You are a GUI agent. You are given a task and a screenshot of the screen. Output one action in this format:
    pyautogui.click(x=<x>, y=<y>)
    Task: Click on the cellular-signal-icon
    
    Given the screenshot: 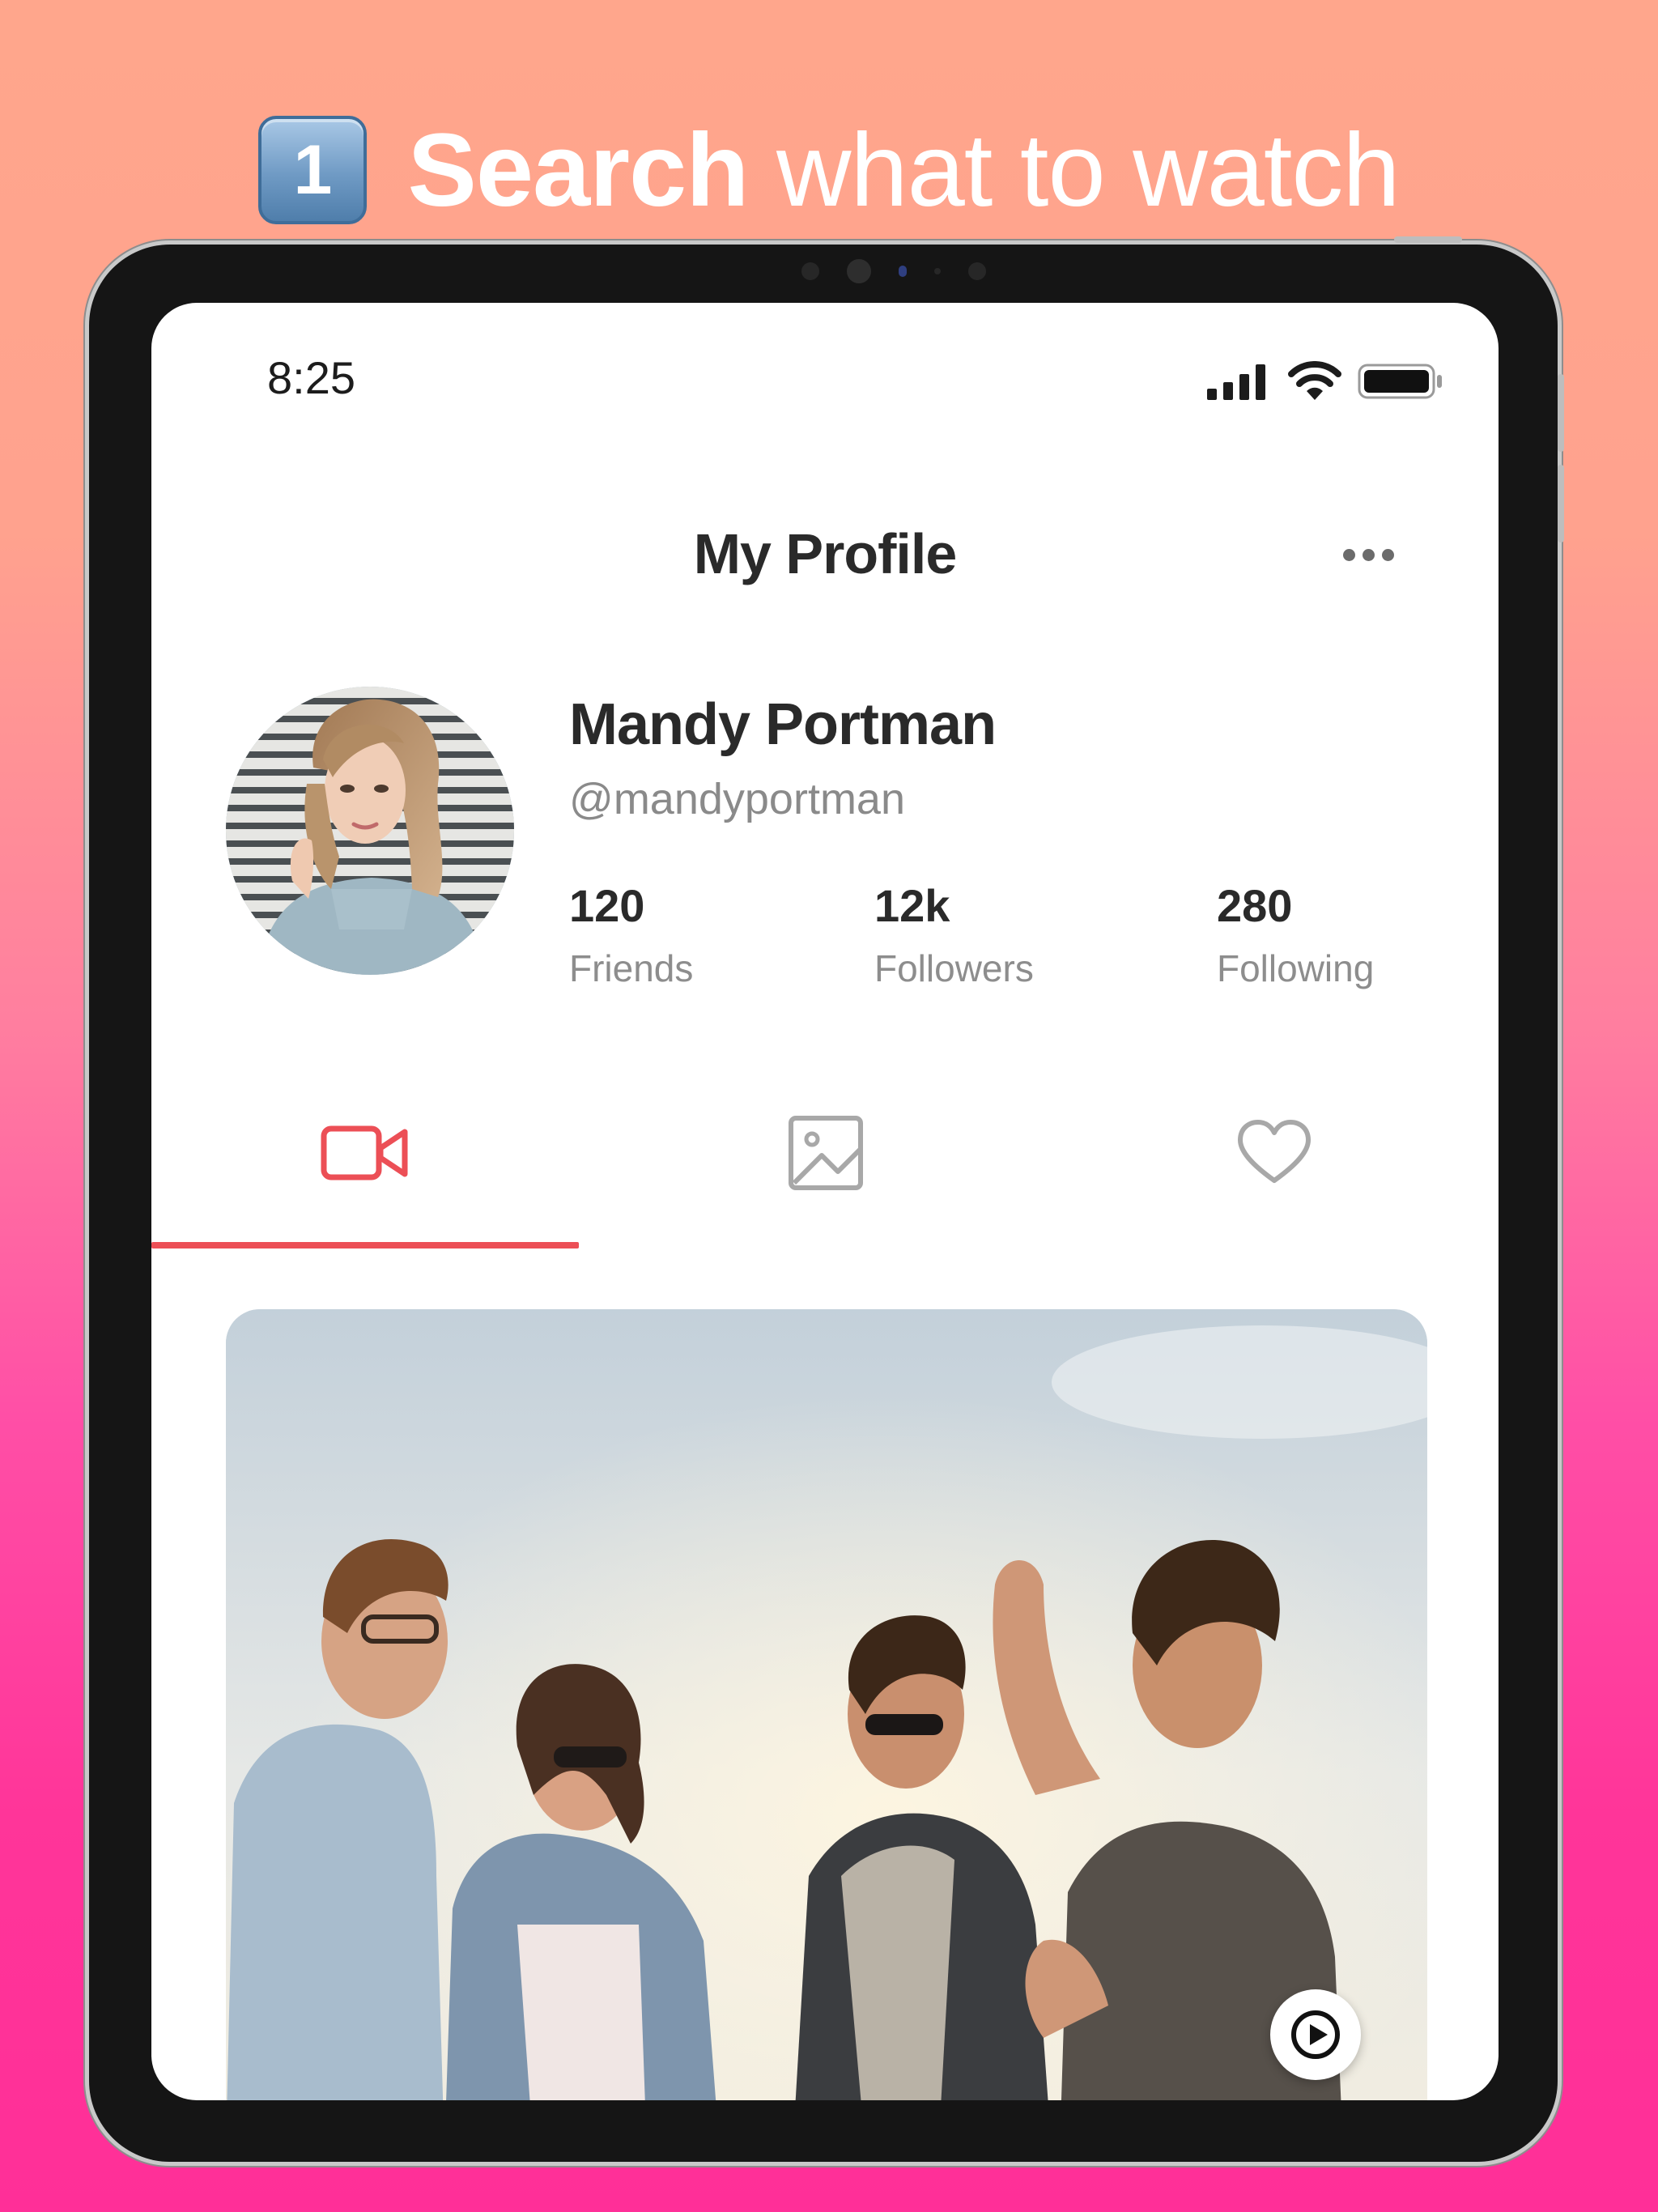 What is the action you would take?
    pyautogui.click(x=1236, y=382)
    